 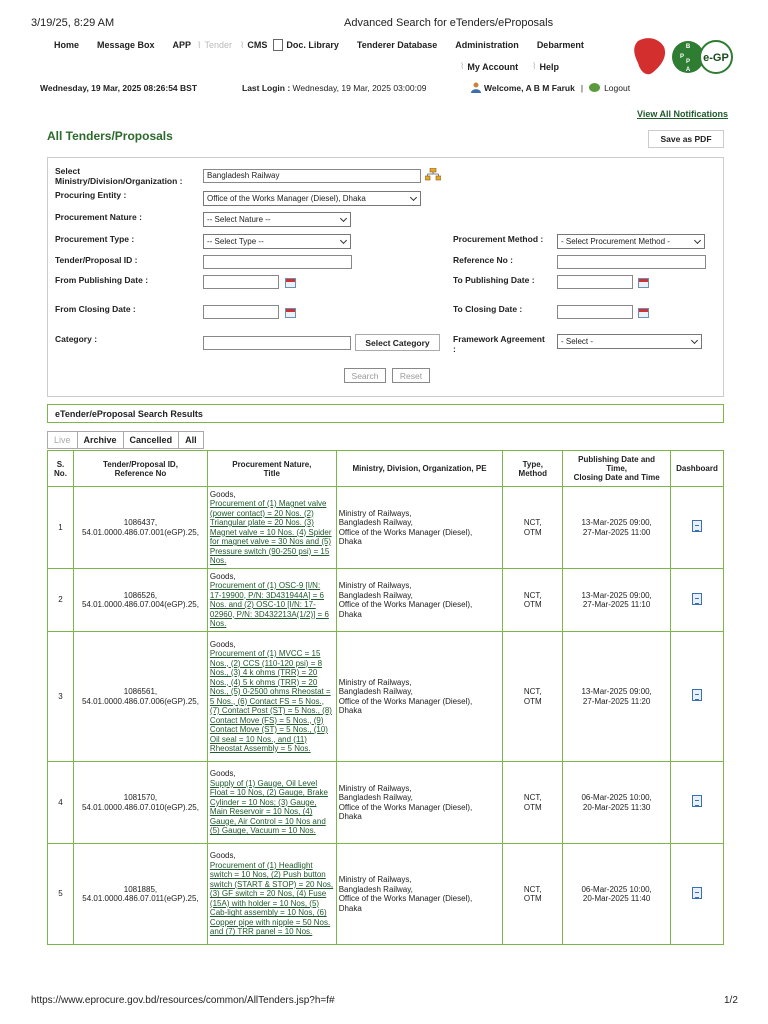 What do you see at coordinates (615, 241) in the screenshot?
I see `procurement-method-value: - Select Procurement Method -` at bounding box center [615, 241].